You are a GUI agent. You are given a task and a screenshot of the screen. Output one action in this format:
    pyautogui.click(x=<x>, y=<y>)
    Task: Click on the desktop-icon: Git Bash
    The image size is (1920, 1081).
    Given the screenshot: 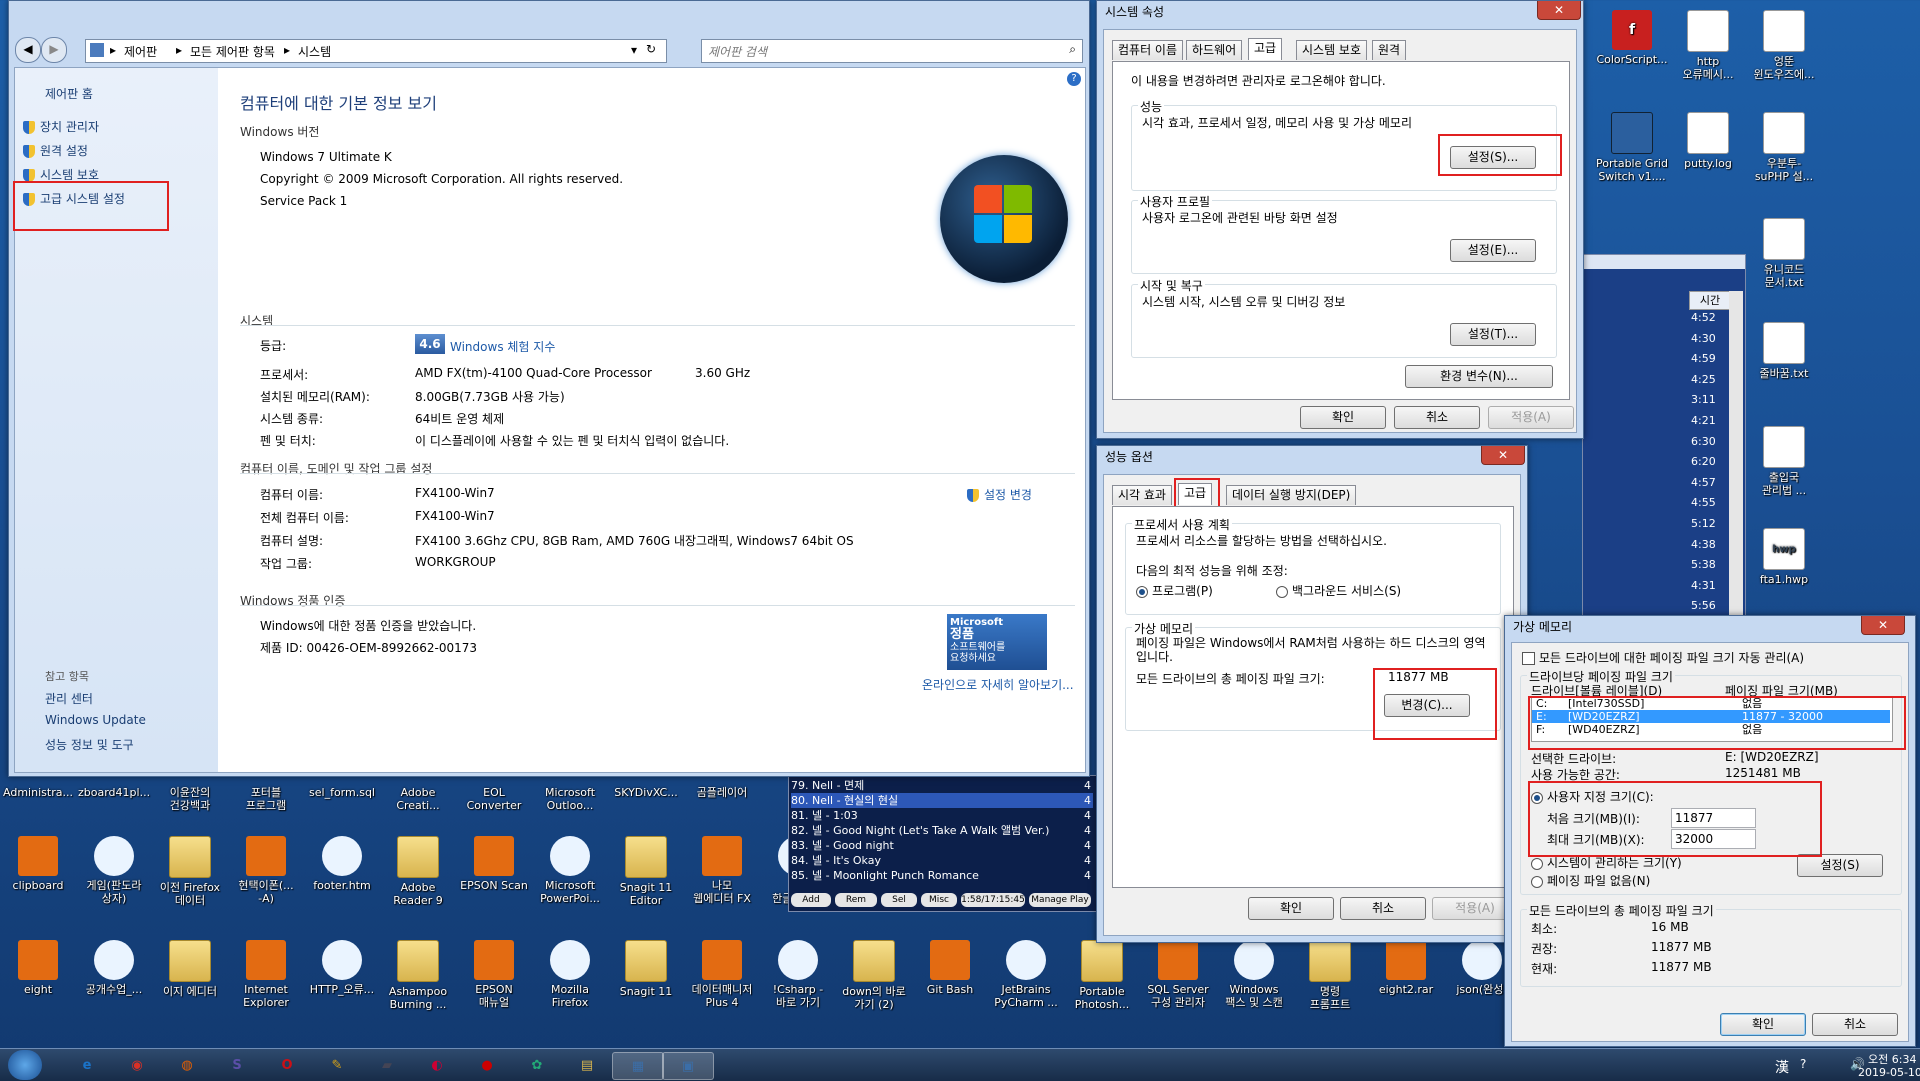 What is the action you would take?
    pyautogui.click(x=950, y=968)
    